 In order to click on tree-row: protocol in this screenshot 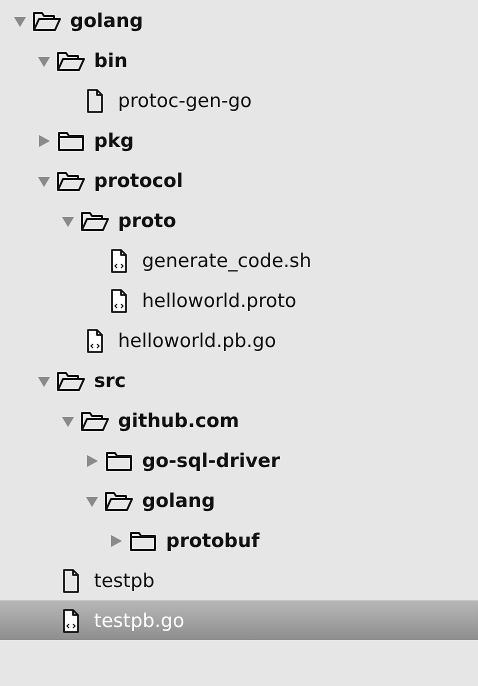, I will do `click(239, 180)`.